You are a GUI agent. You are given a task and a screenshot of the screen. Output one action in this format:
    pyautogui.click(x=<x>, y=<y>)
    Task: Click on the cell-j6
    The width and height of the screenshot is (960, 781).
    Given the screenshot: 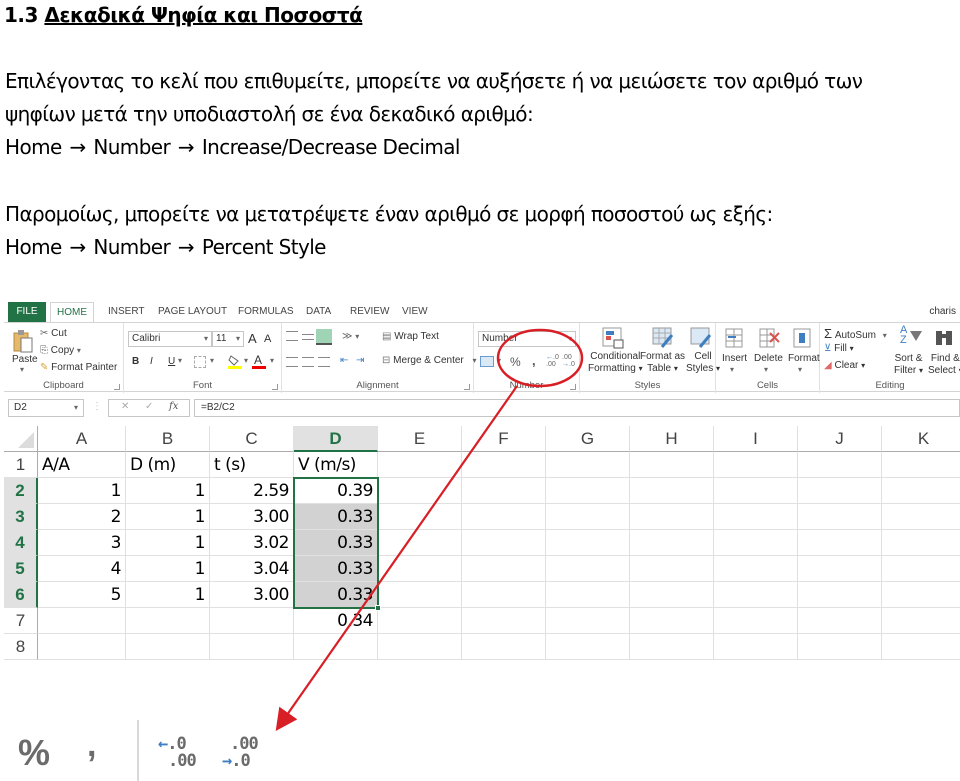 What is the action you would take?
    pyautogui.click(x=840, y=595)
    